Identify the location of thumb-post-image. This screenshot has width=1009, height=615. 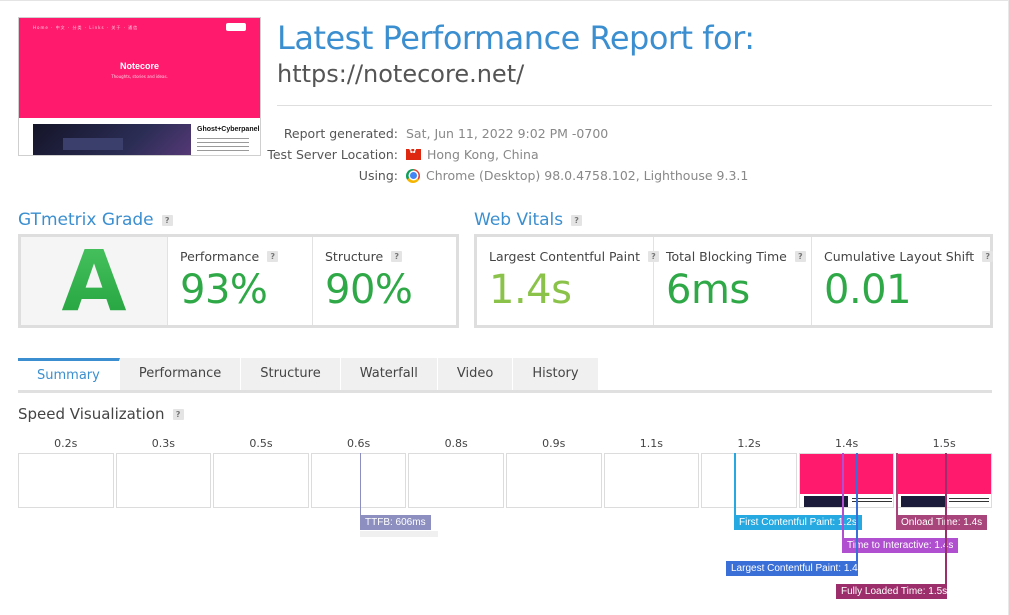
(112, 139).